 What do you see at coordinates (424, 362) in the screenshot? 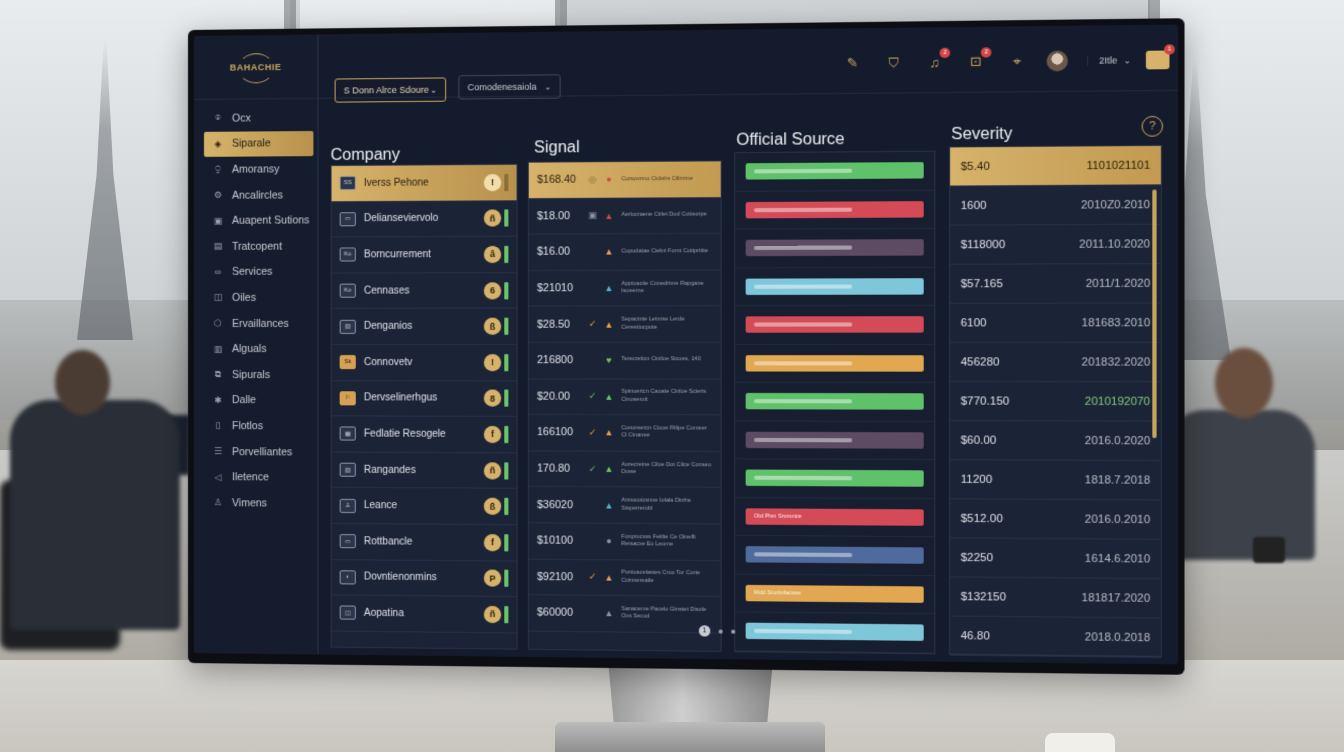
I see `company-row: Sk Connovetv!` at bounding box center [424, 362].